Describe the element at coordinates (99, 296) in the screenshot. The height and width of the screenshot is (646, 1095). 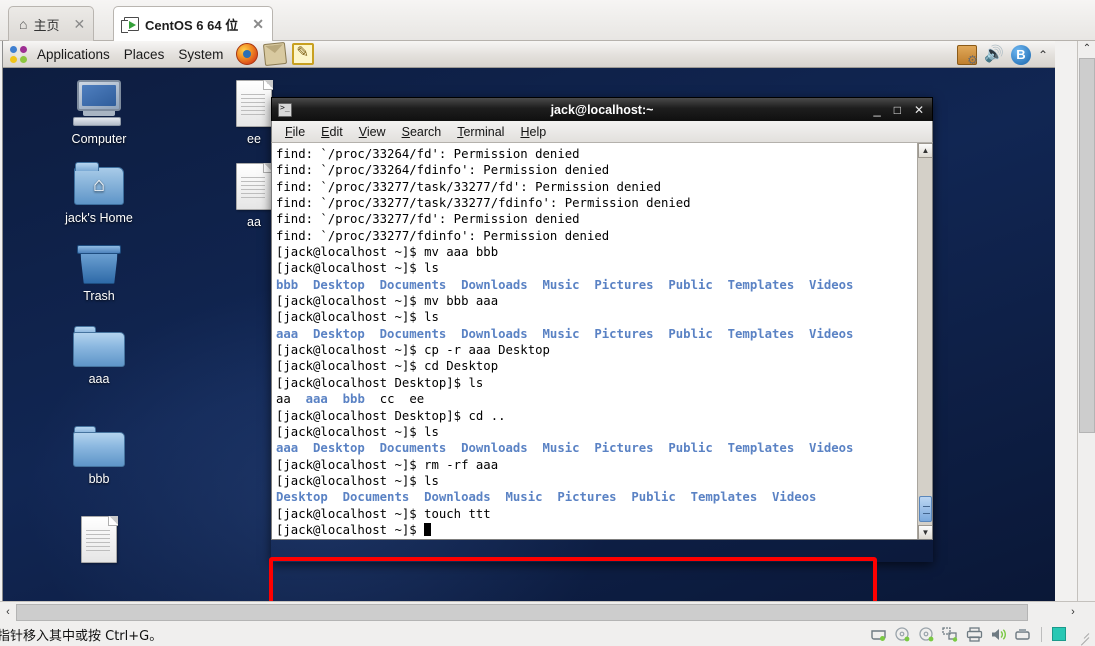
I see `desktop-icon-trash-label: Trash` at that location.